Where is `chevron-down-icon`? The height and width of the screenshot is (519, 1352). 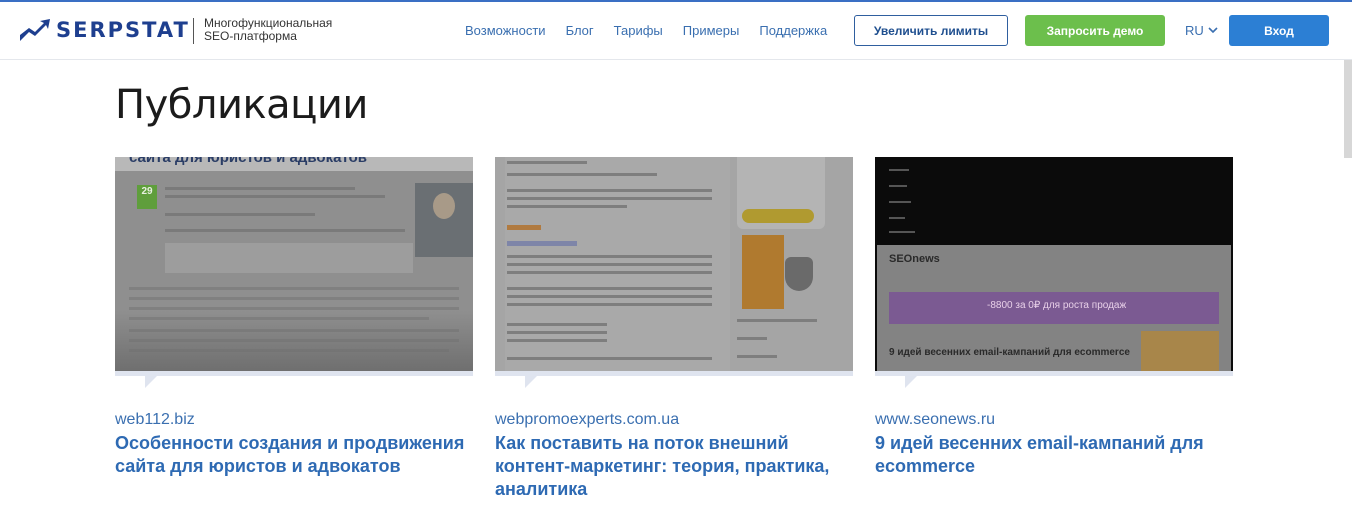
chevron-down-icon is located at coordinates (1213, 30).